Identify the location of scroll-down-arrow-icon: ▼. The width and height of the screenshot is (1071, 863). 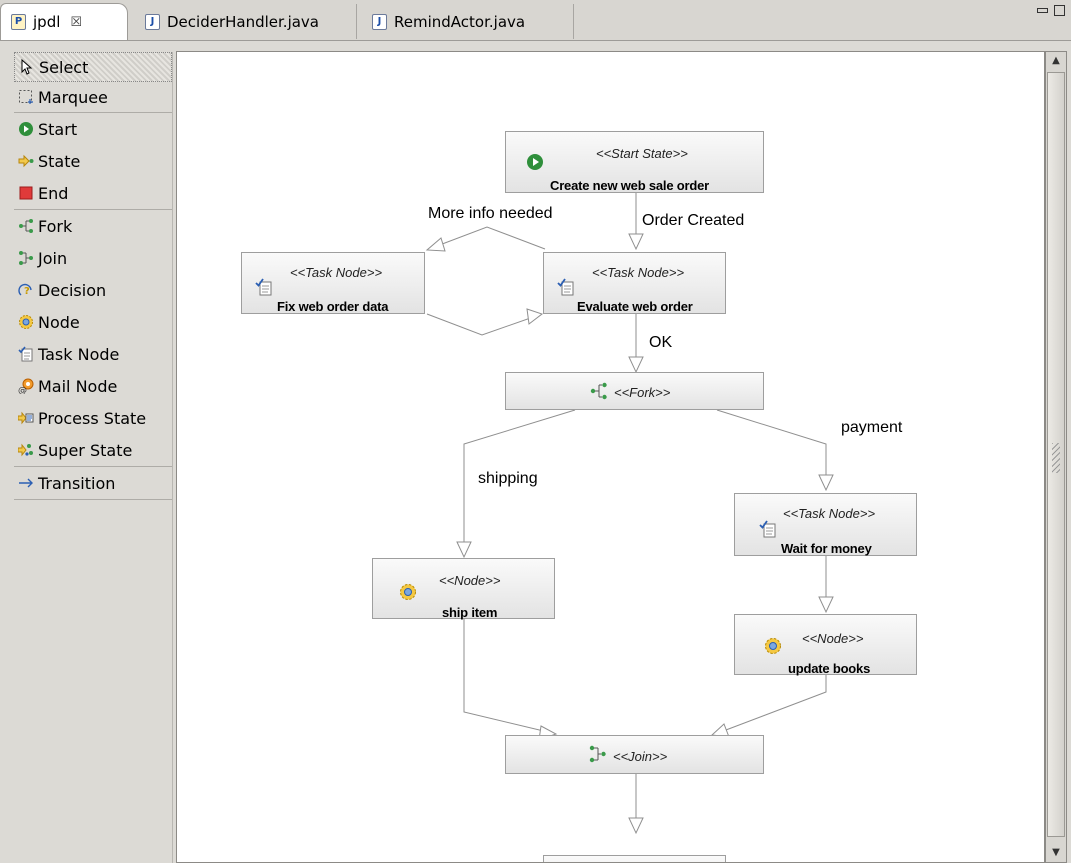
(1056, 853).